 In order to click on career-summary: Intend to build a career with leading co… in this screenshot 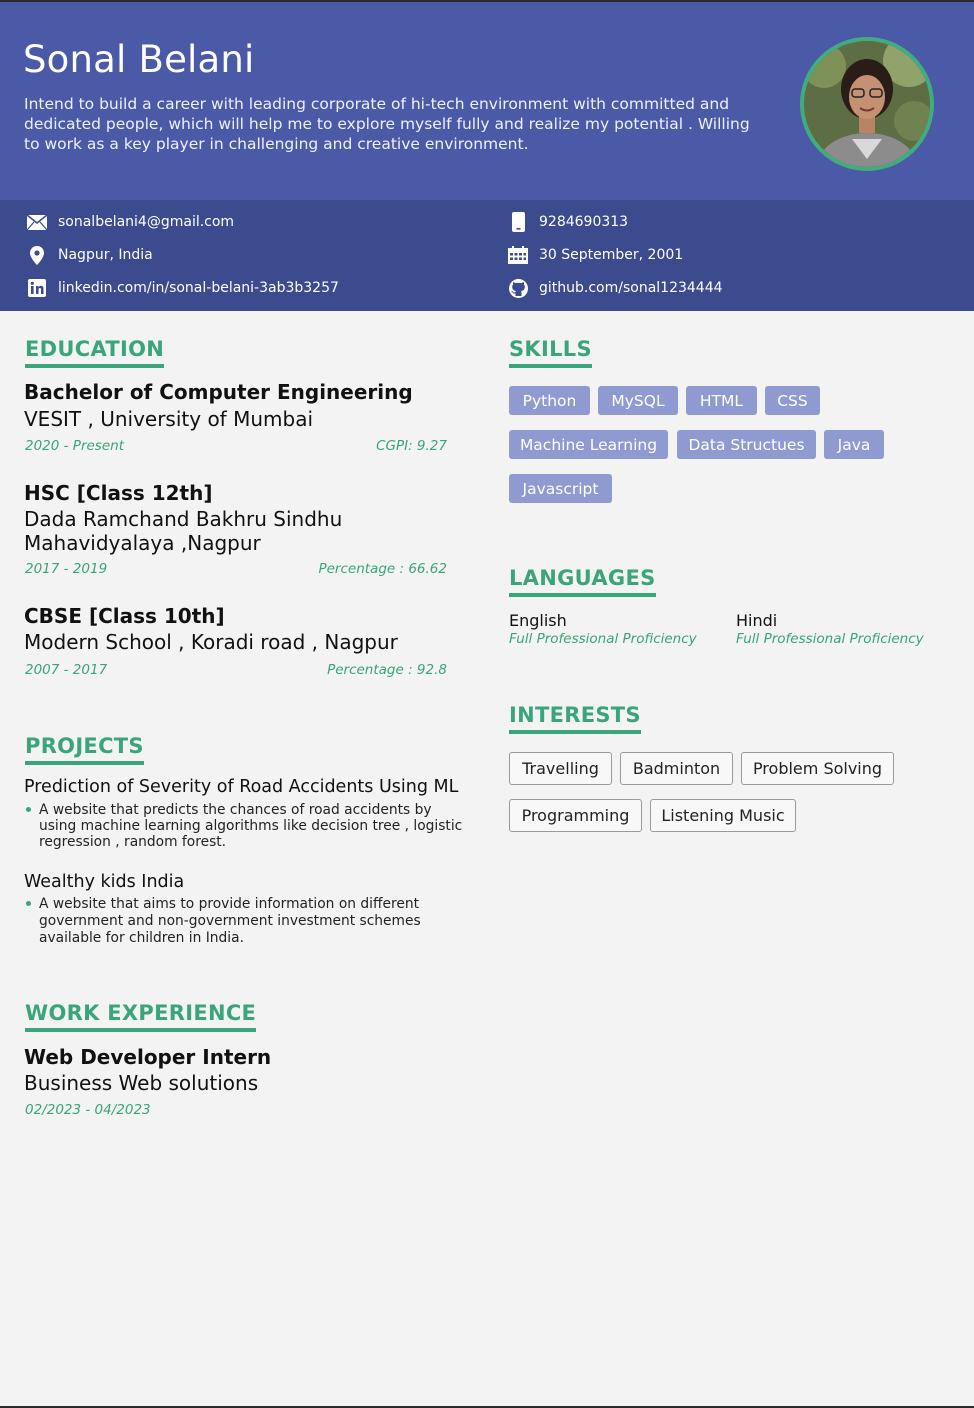, I will do `click(387, 124)`.